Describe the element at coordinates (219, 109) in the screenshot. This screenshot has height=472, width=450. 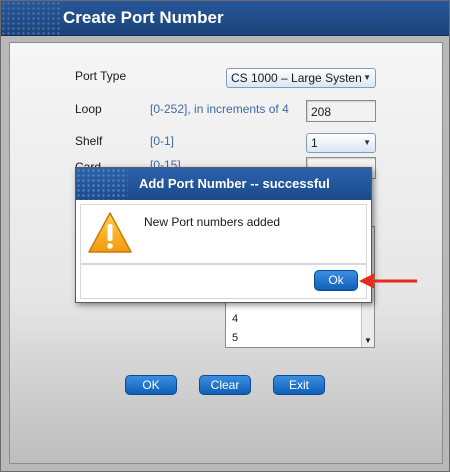
I see `loop-hint: [0-252], in increments of 4` at that location.